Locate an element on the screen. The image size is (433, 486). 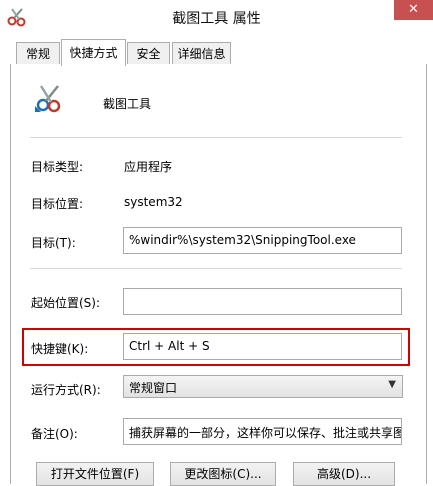
run-select: 常规窗口 ▼ is located at coordinates (263, 386).